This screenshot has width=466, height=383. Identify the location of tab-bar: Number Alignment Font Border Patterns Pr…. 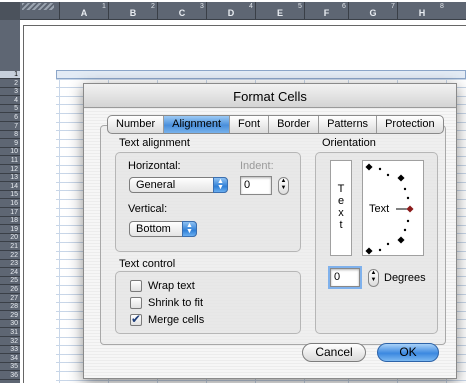
(275, 124).